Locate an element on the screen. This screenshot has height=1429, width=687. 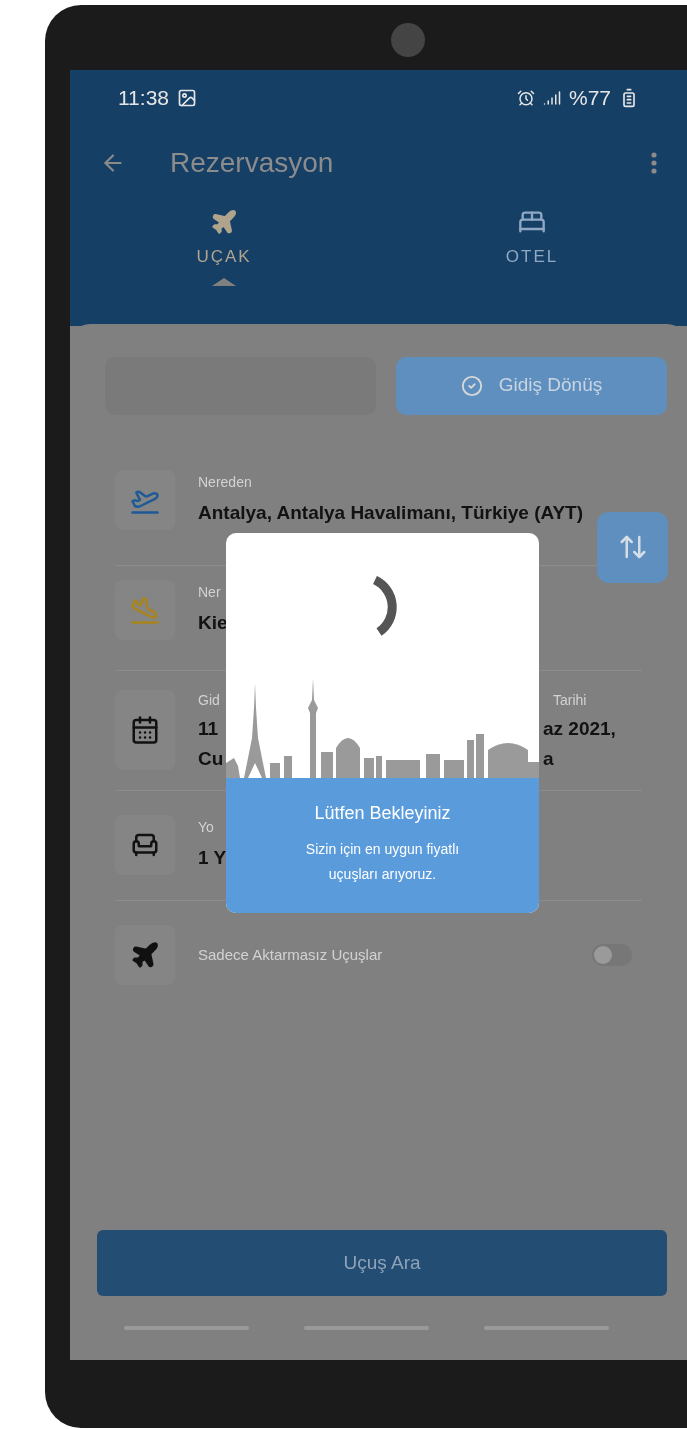
route-field: Ner Kie is located at coordinates (213, 610).